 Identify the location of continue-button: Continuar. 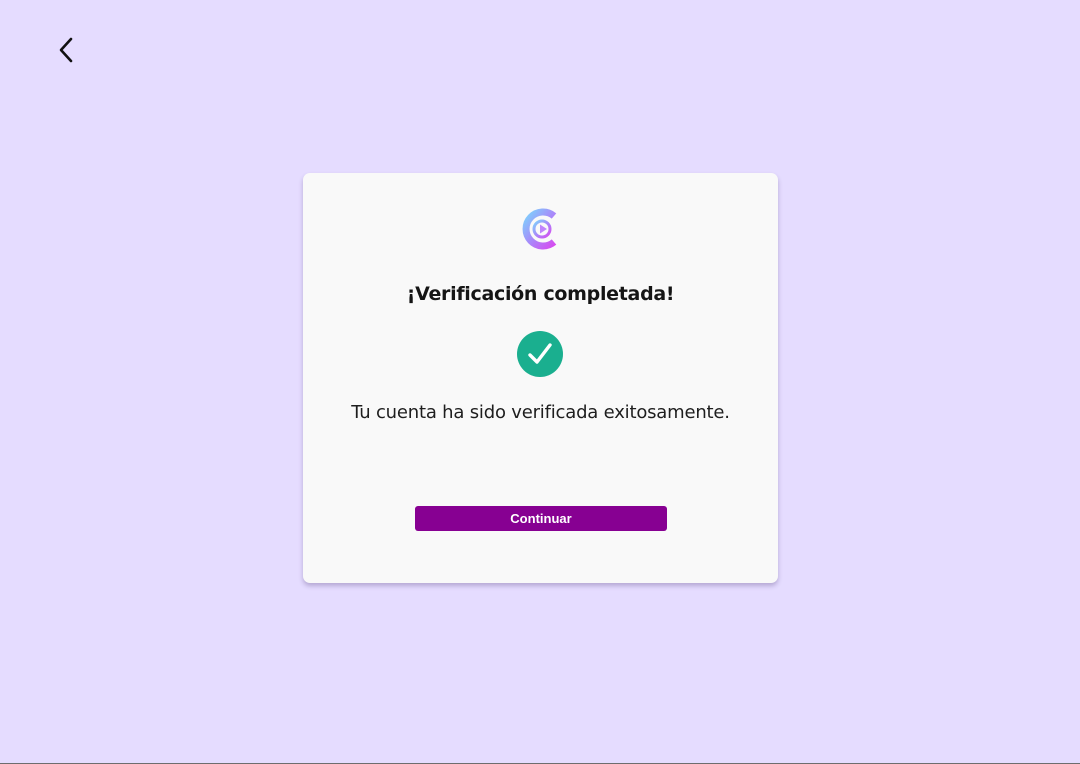
(541, 518).